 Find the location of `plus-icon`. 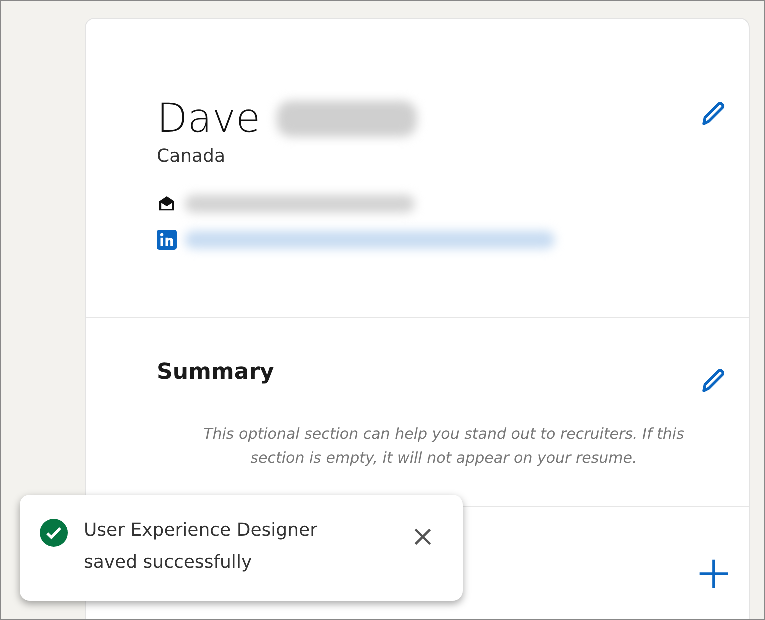

plus-icon is located at coordinates (714, 574).